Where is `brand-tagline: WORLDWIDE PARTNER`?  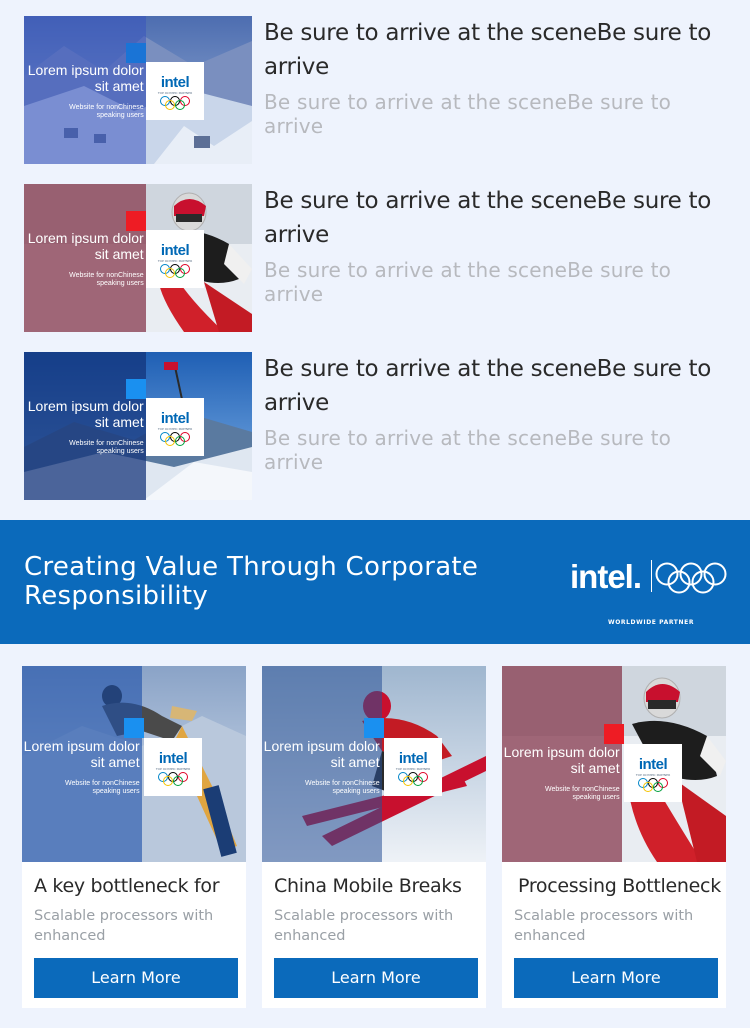 brand-tagline: WORLDWIDE PARTNER is located at coordinates (651, 622).